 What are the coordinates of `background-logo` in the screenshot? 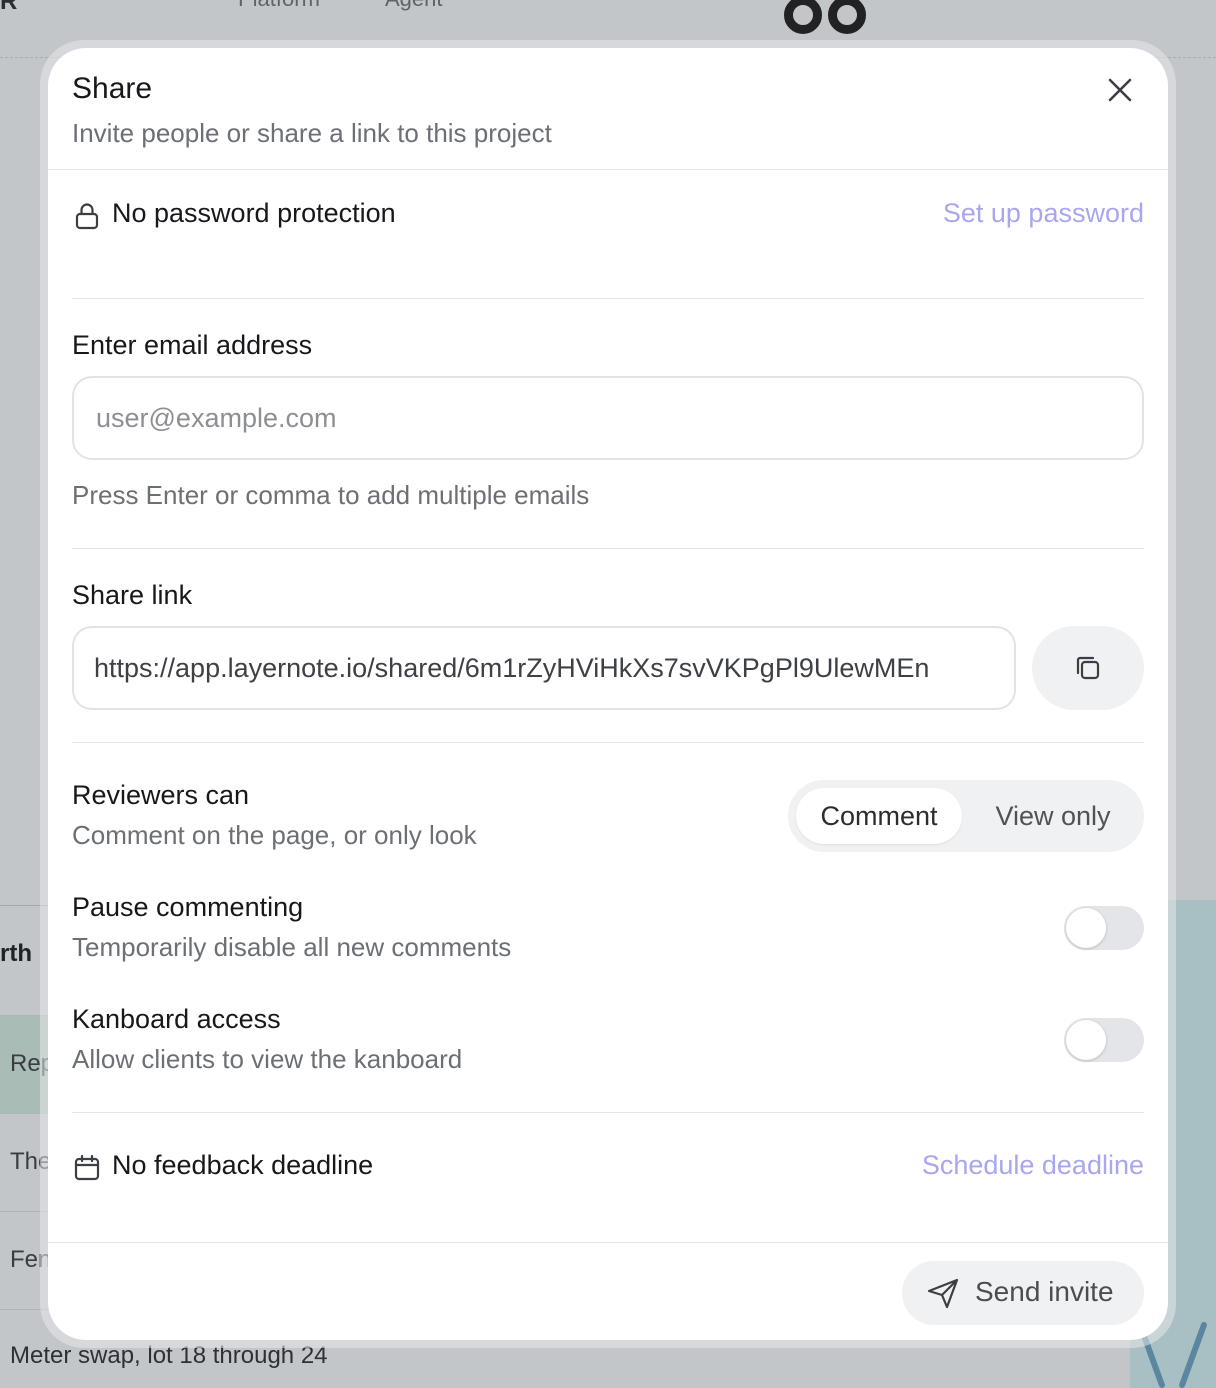 It's located at (830, 20).